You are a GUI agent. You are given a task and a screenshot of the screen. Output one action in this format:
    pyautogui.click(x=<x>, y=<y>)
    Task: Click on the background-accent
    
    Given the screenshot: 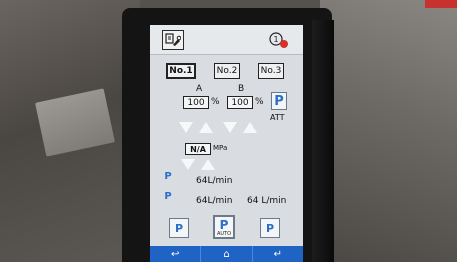 What is the action you would take?
    pyautogui.click(x=441, y=4)
    